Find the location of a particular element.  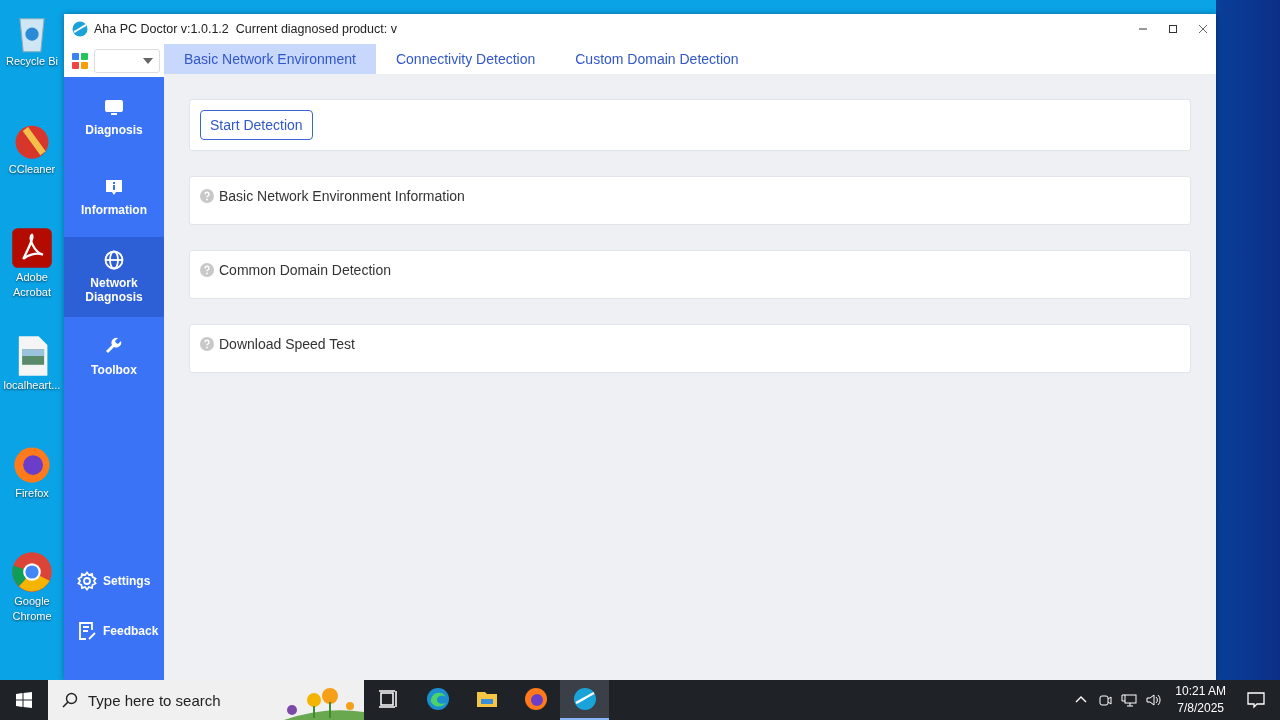

icon-label: Firefox is located at coordinates (32, 493).